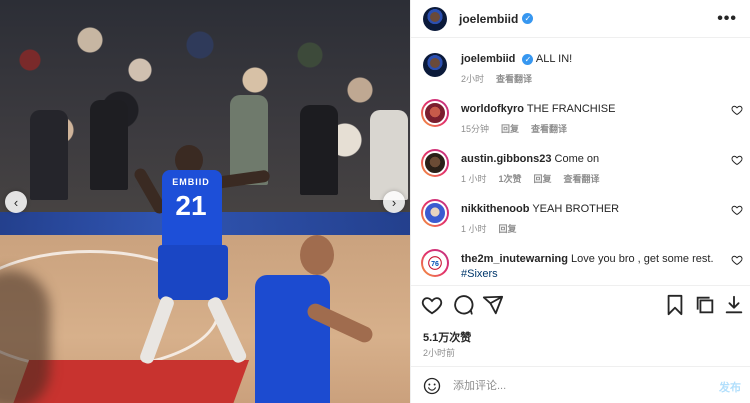 Image resolution: width=750 pixels, height=403 pixels. Describe the element at coordinates (576, 209) in the screenshot. I see `comment-body: YEAH BROTHER` at that location.